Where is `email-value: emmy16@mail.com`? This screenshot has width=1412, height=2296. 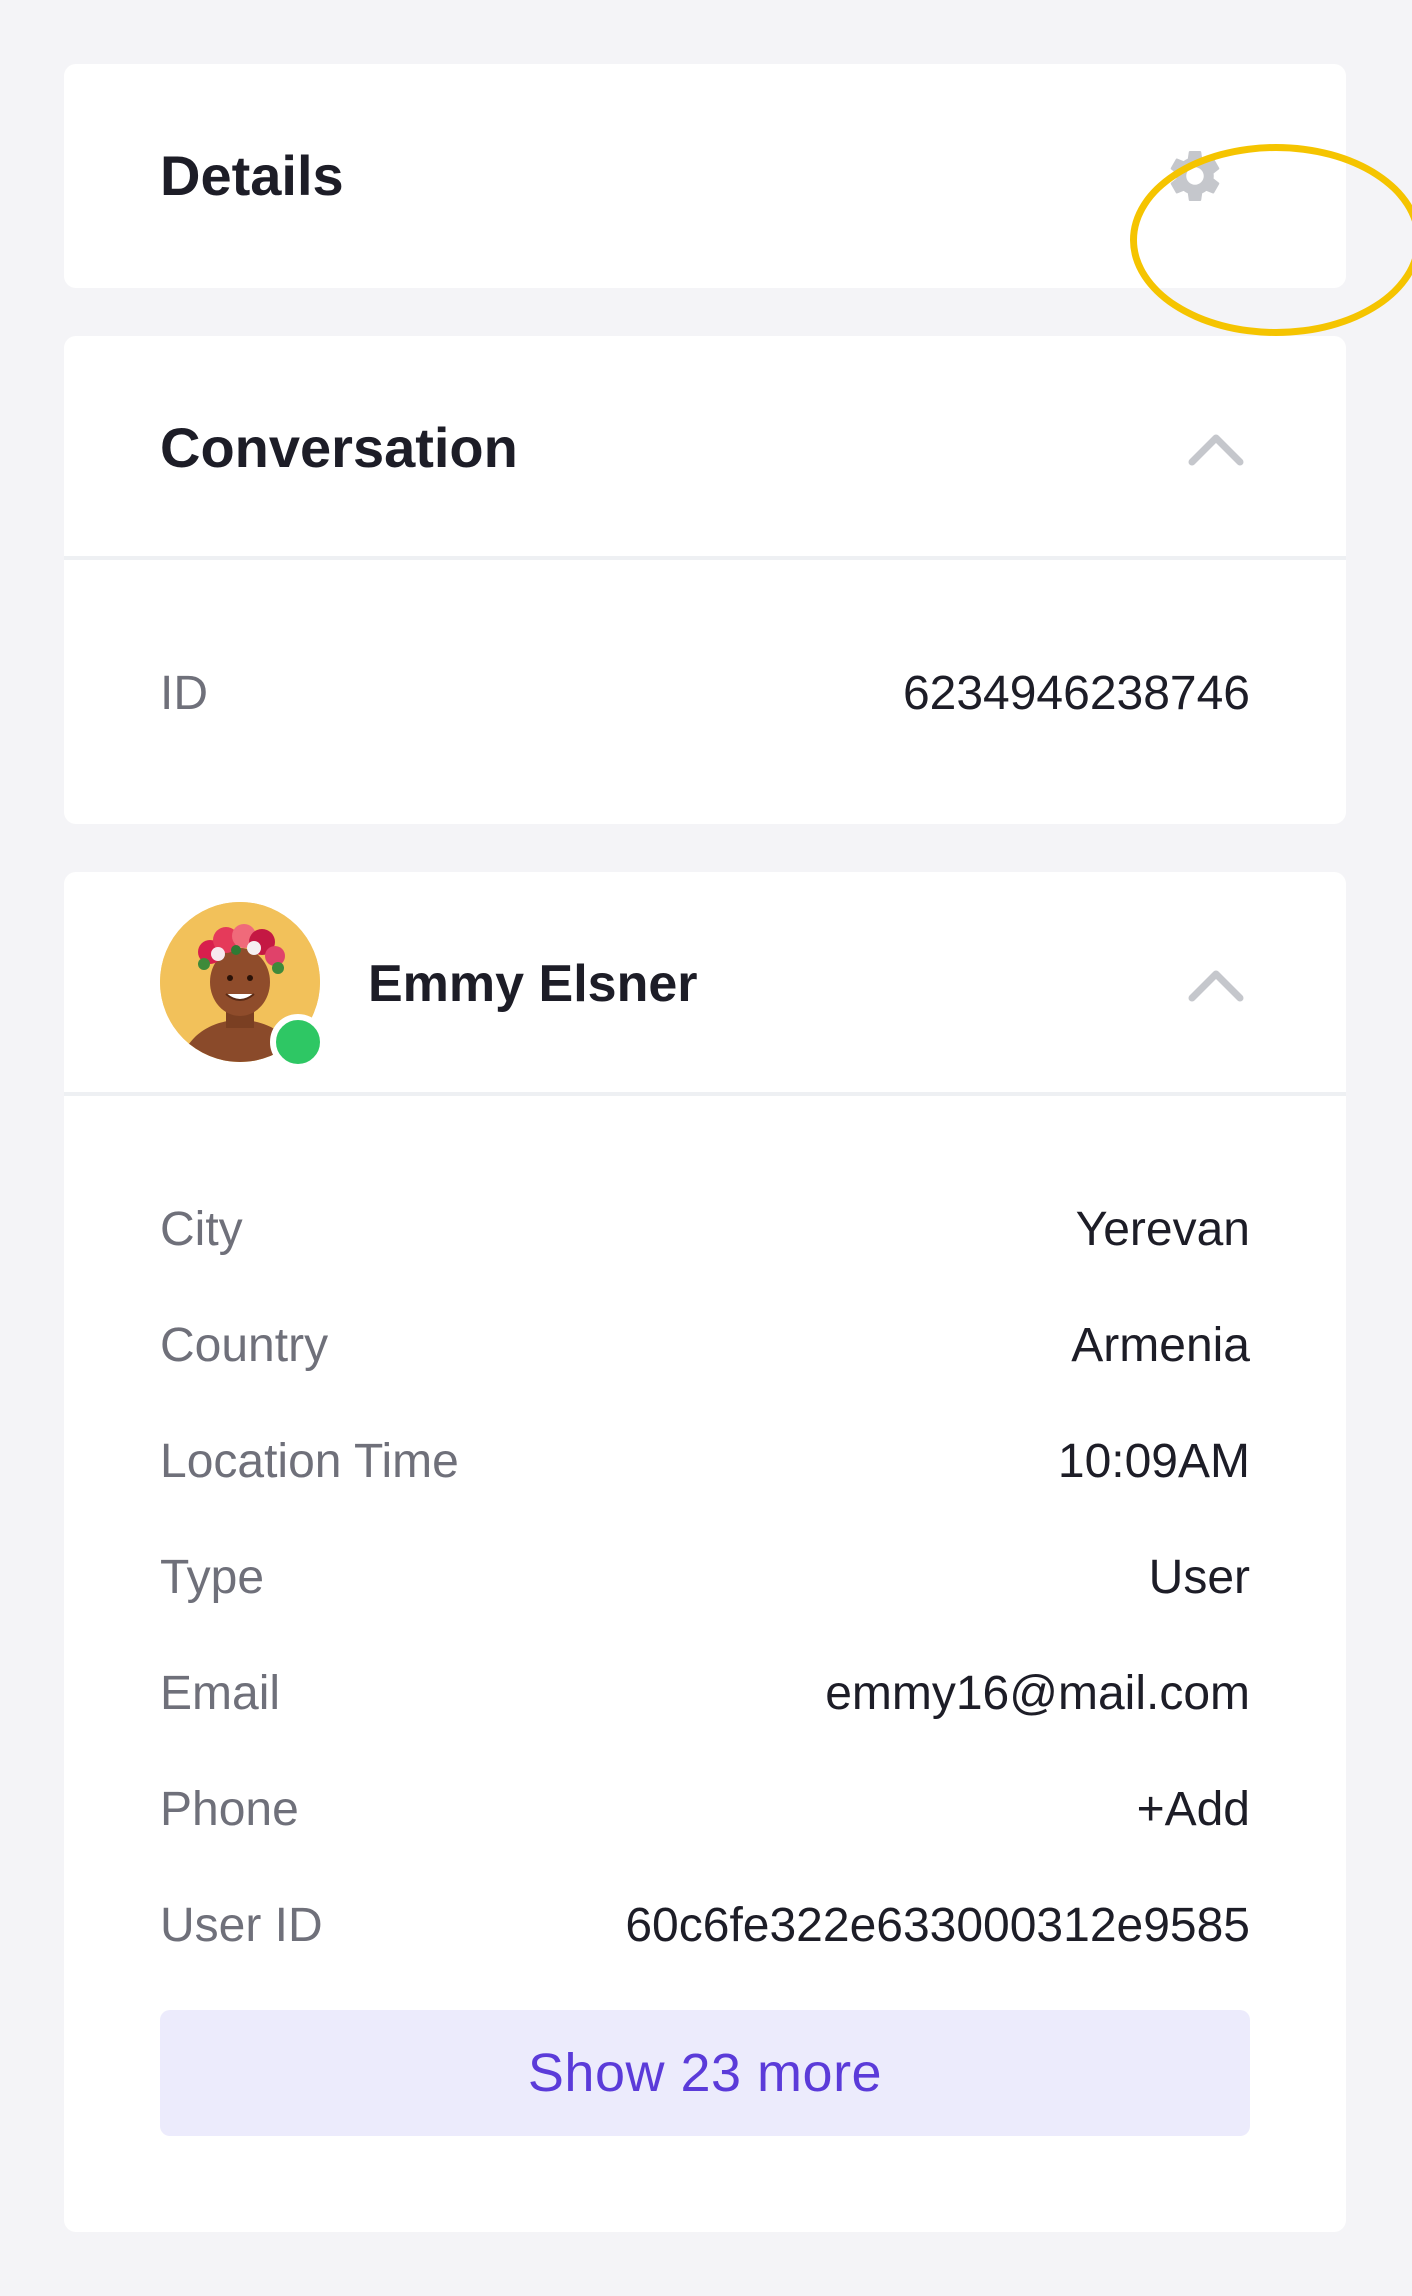
email-value: emmy16@mail.com is located at coordinates (1037, 1694).